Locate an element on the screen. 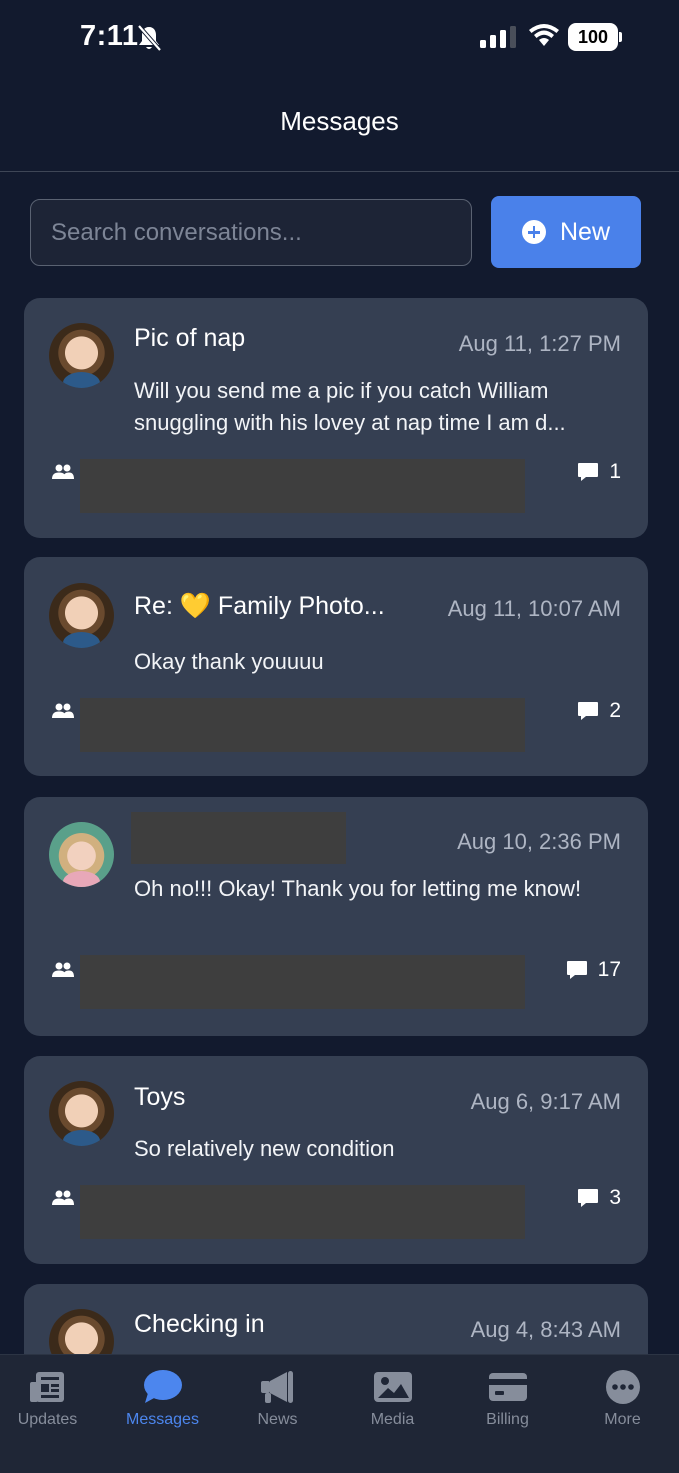 The height and width of the screenshot is (1473, 679). tab-label: Updates is located at coordinates (47, 1419).